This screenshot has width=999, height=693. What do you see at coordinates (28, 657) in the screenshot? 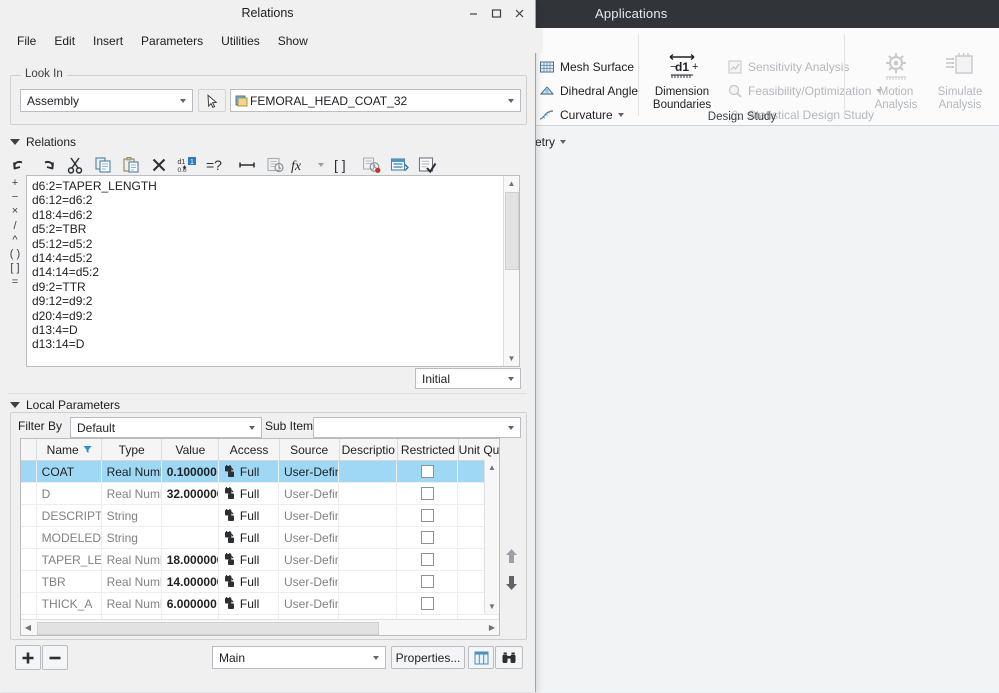
I see `add-parameter-button` at bounding box center [28, 657].